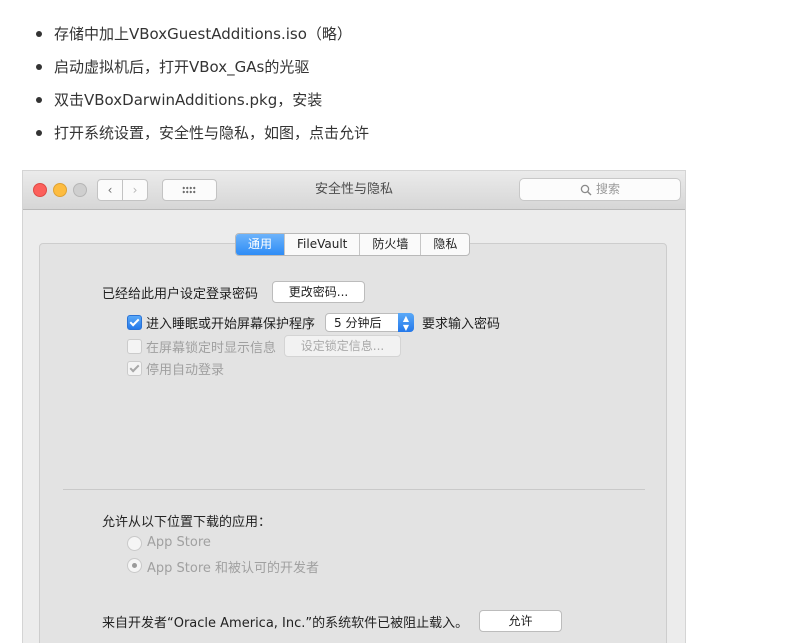 This screenshot has height=643, width=809. What do you see at coordinates (40, 190) in the screenshot?
I see `close-window-button` at bounding box center [40, 190].